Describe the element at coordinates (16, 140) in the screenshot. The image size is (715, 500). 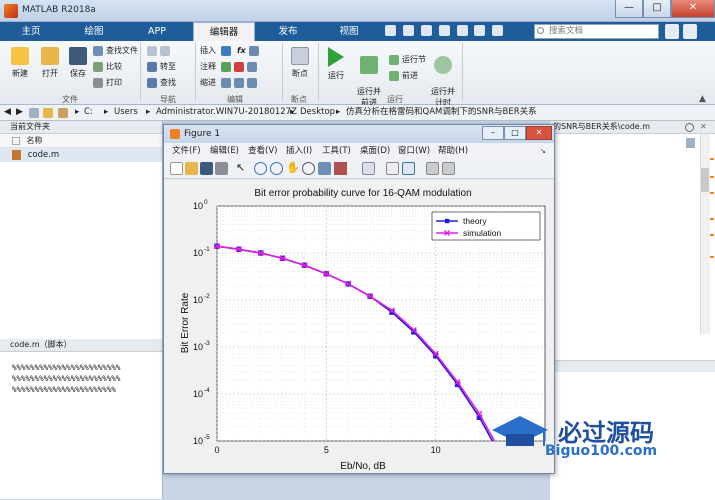
I see `select-all-checkbox` at that location.